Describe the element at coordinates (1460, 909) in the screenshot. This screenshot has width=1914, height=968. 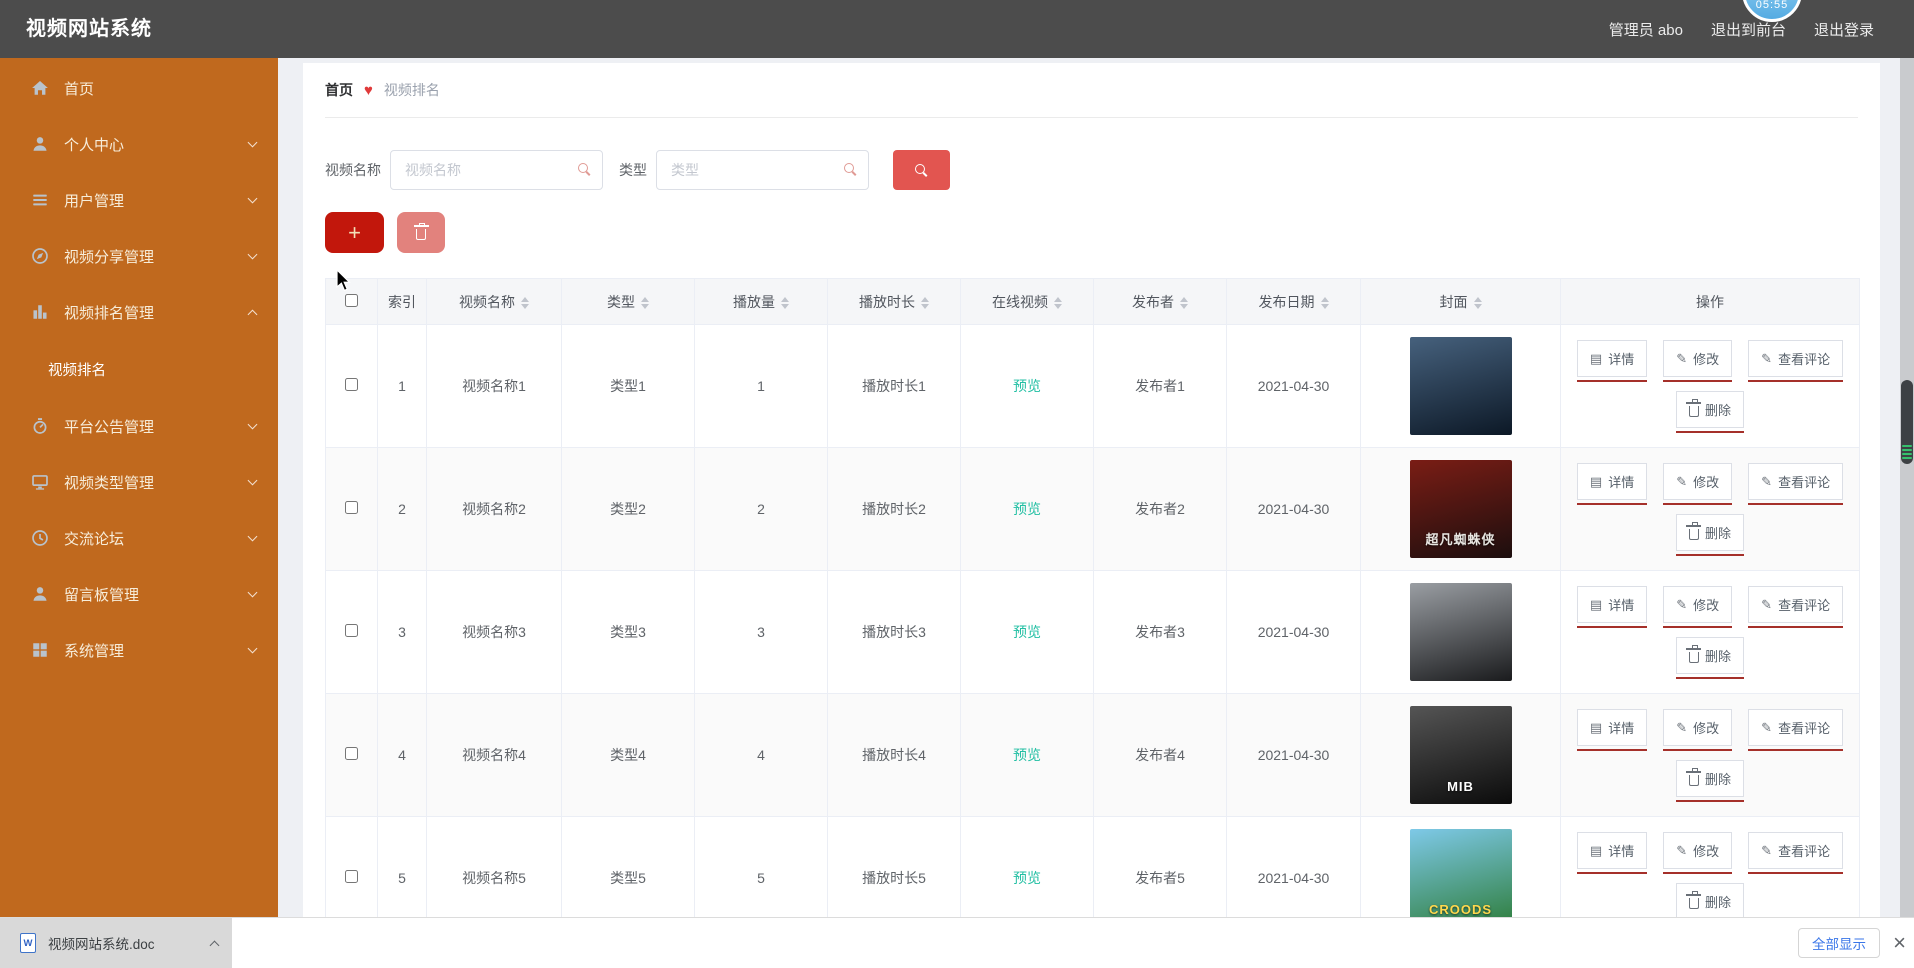
I see `poster-title: CROODS` at that location.